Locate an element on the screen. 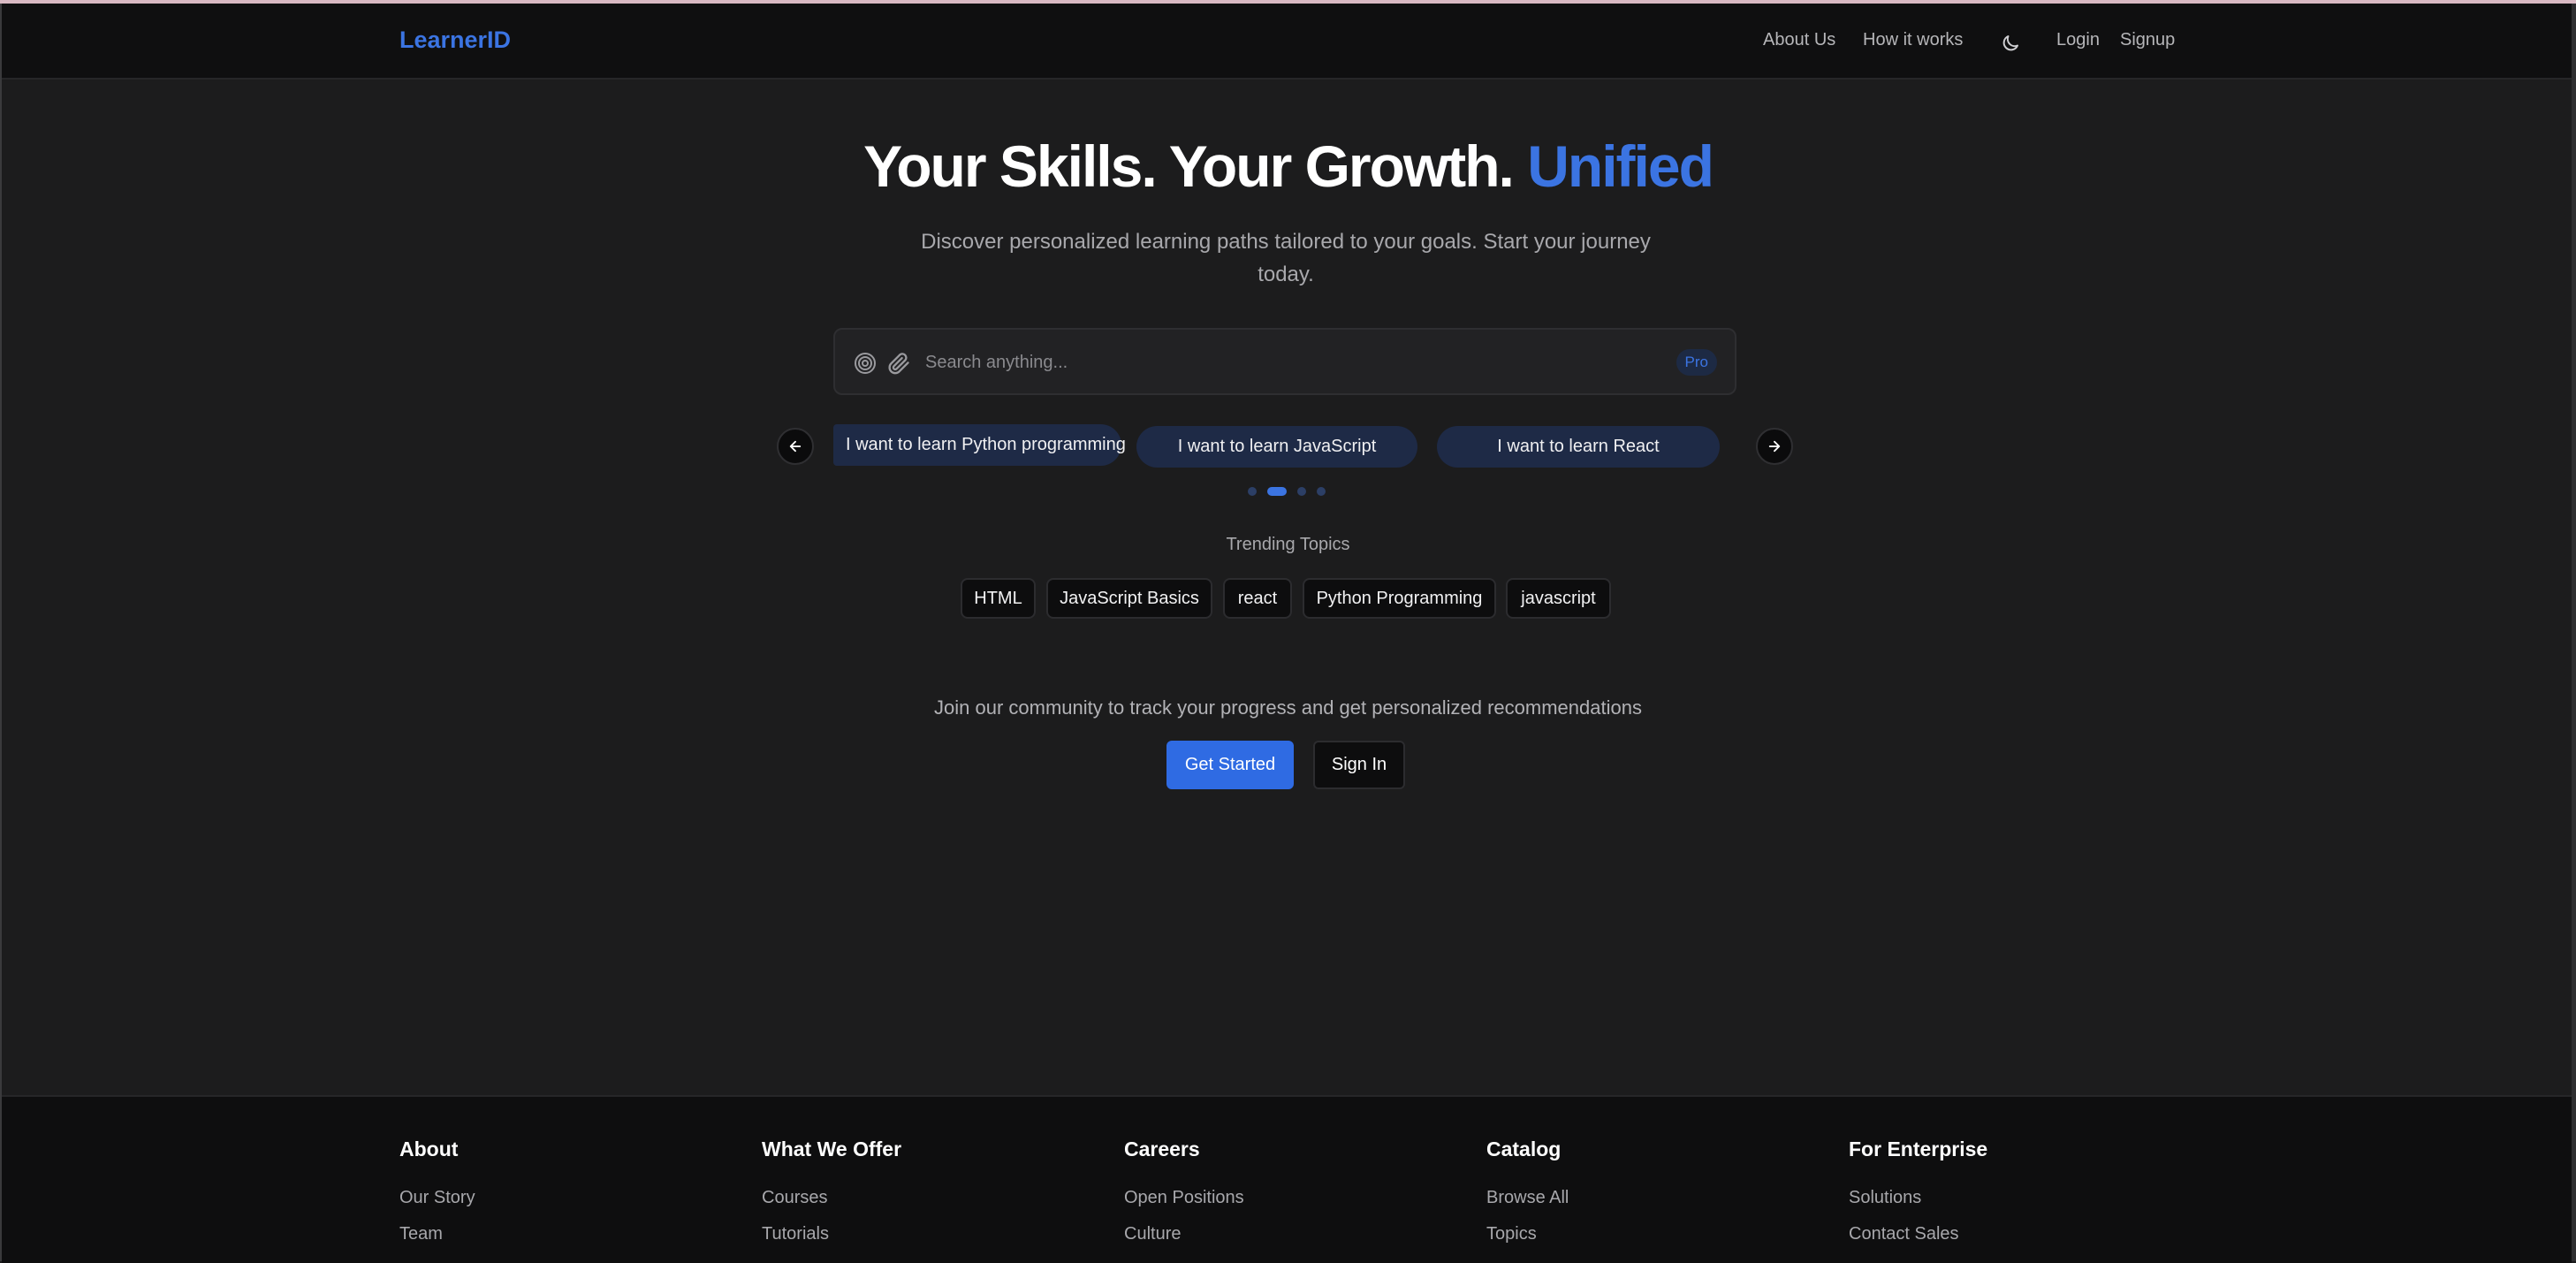 The height and width of the screenshot is (1263, 2576). footer-column-about: About Our Story Team is located at coordinates (437, 1198).